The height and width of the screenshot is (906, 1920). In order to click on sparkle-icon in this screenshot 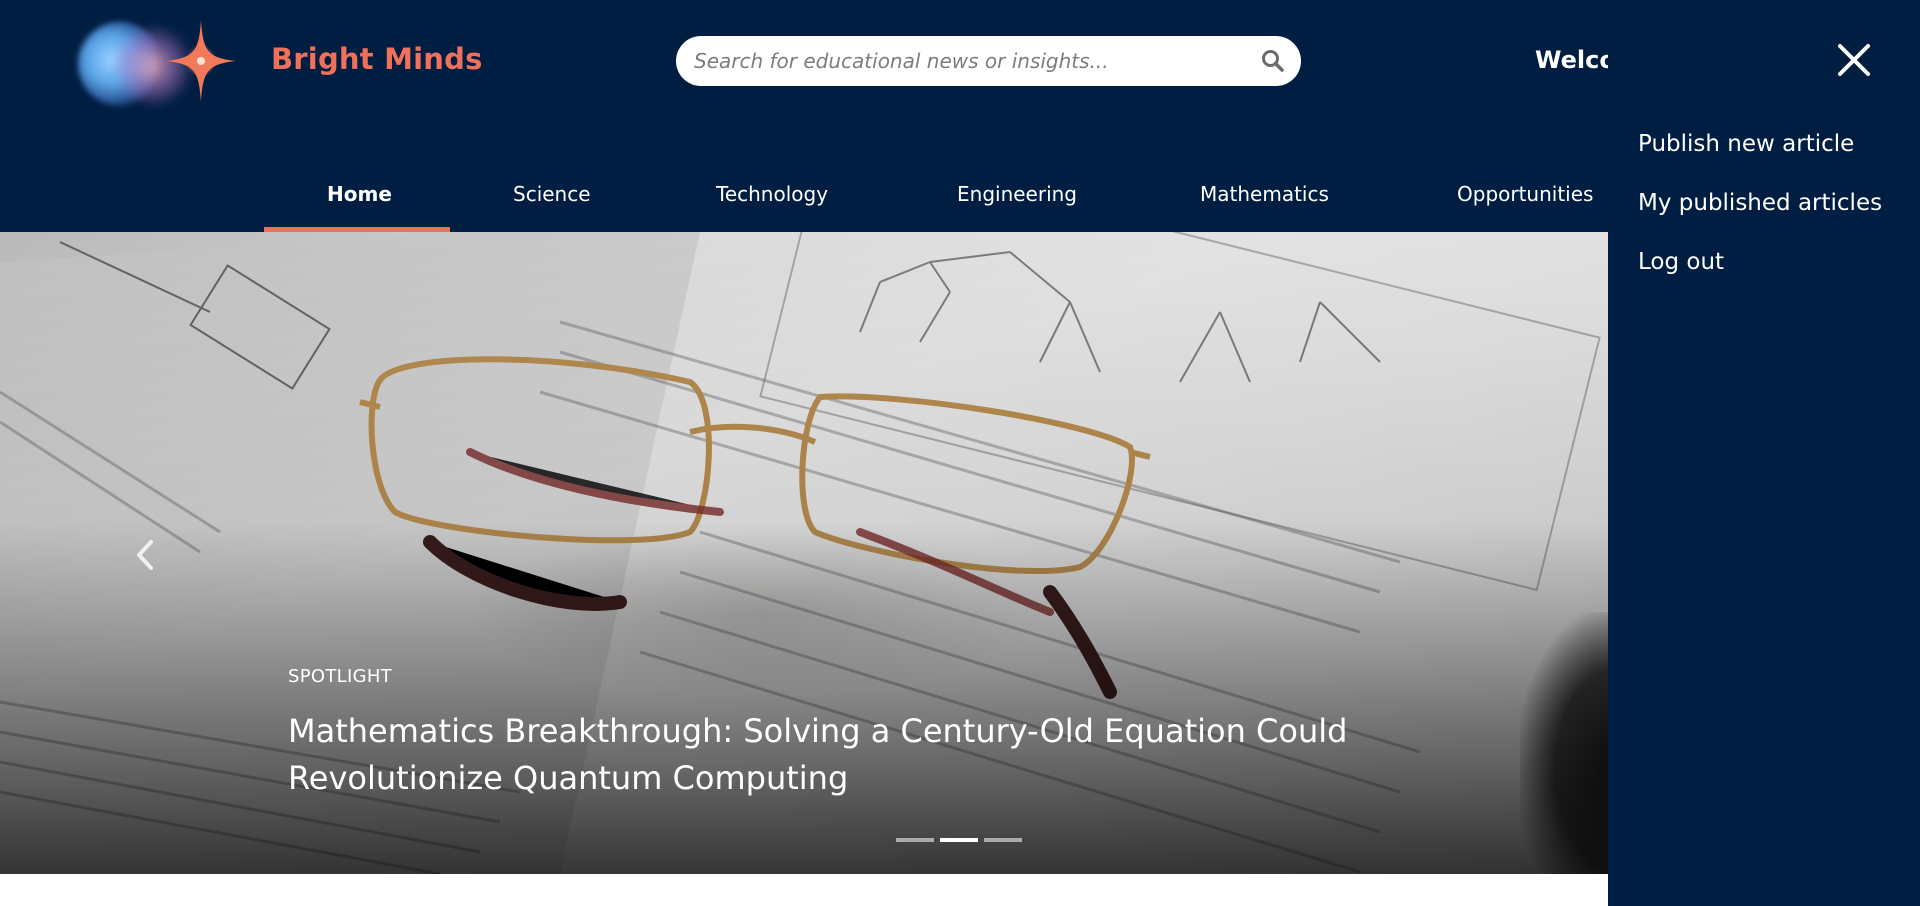, I will do `click(201, 61)`.